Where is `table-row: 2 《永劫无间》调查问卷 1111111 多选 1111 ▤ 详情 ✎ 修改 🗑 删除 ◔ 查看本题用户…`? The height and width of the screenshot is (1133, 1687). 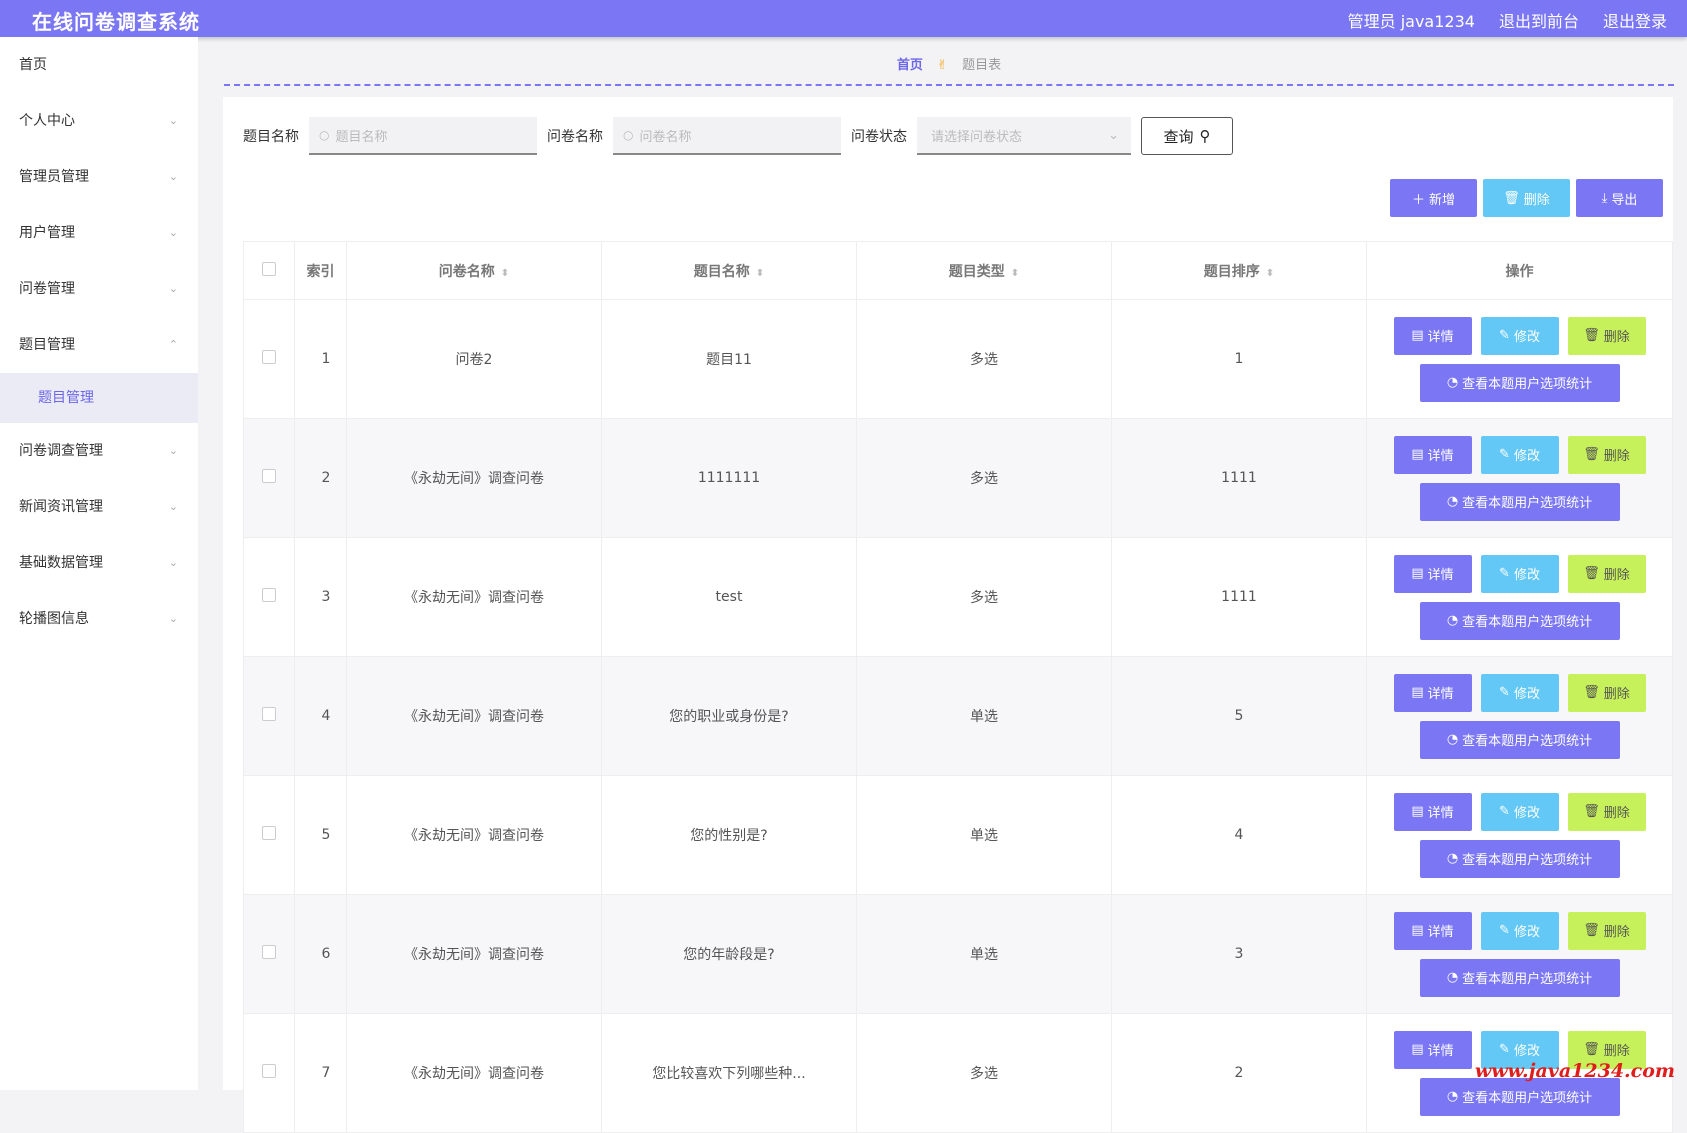 table-row: 2 《永劫无间》调查问卷 1111111 多选 1111 ▤ 详情 ✎ 修改 🗑 删除 ◔ 查看本题用户… is located at coordinates (958, 478).